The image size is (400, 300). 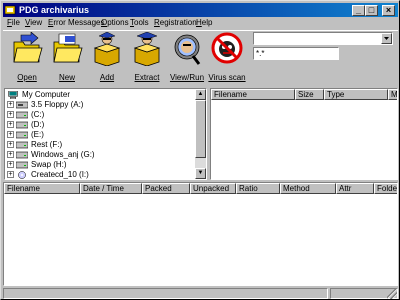 What do you see at coordinates (147, 49) in the screenshot?
I see `extract-box-icon` at bounding box center [147, 49].